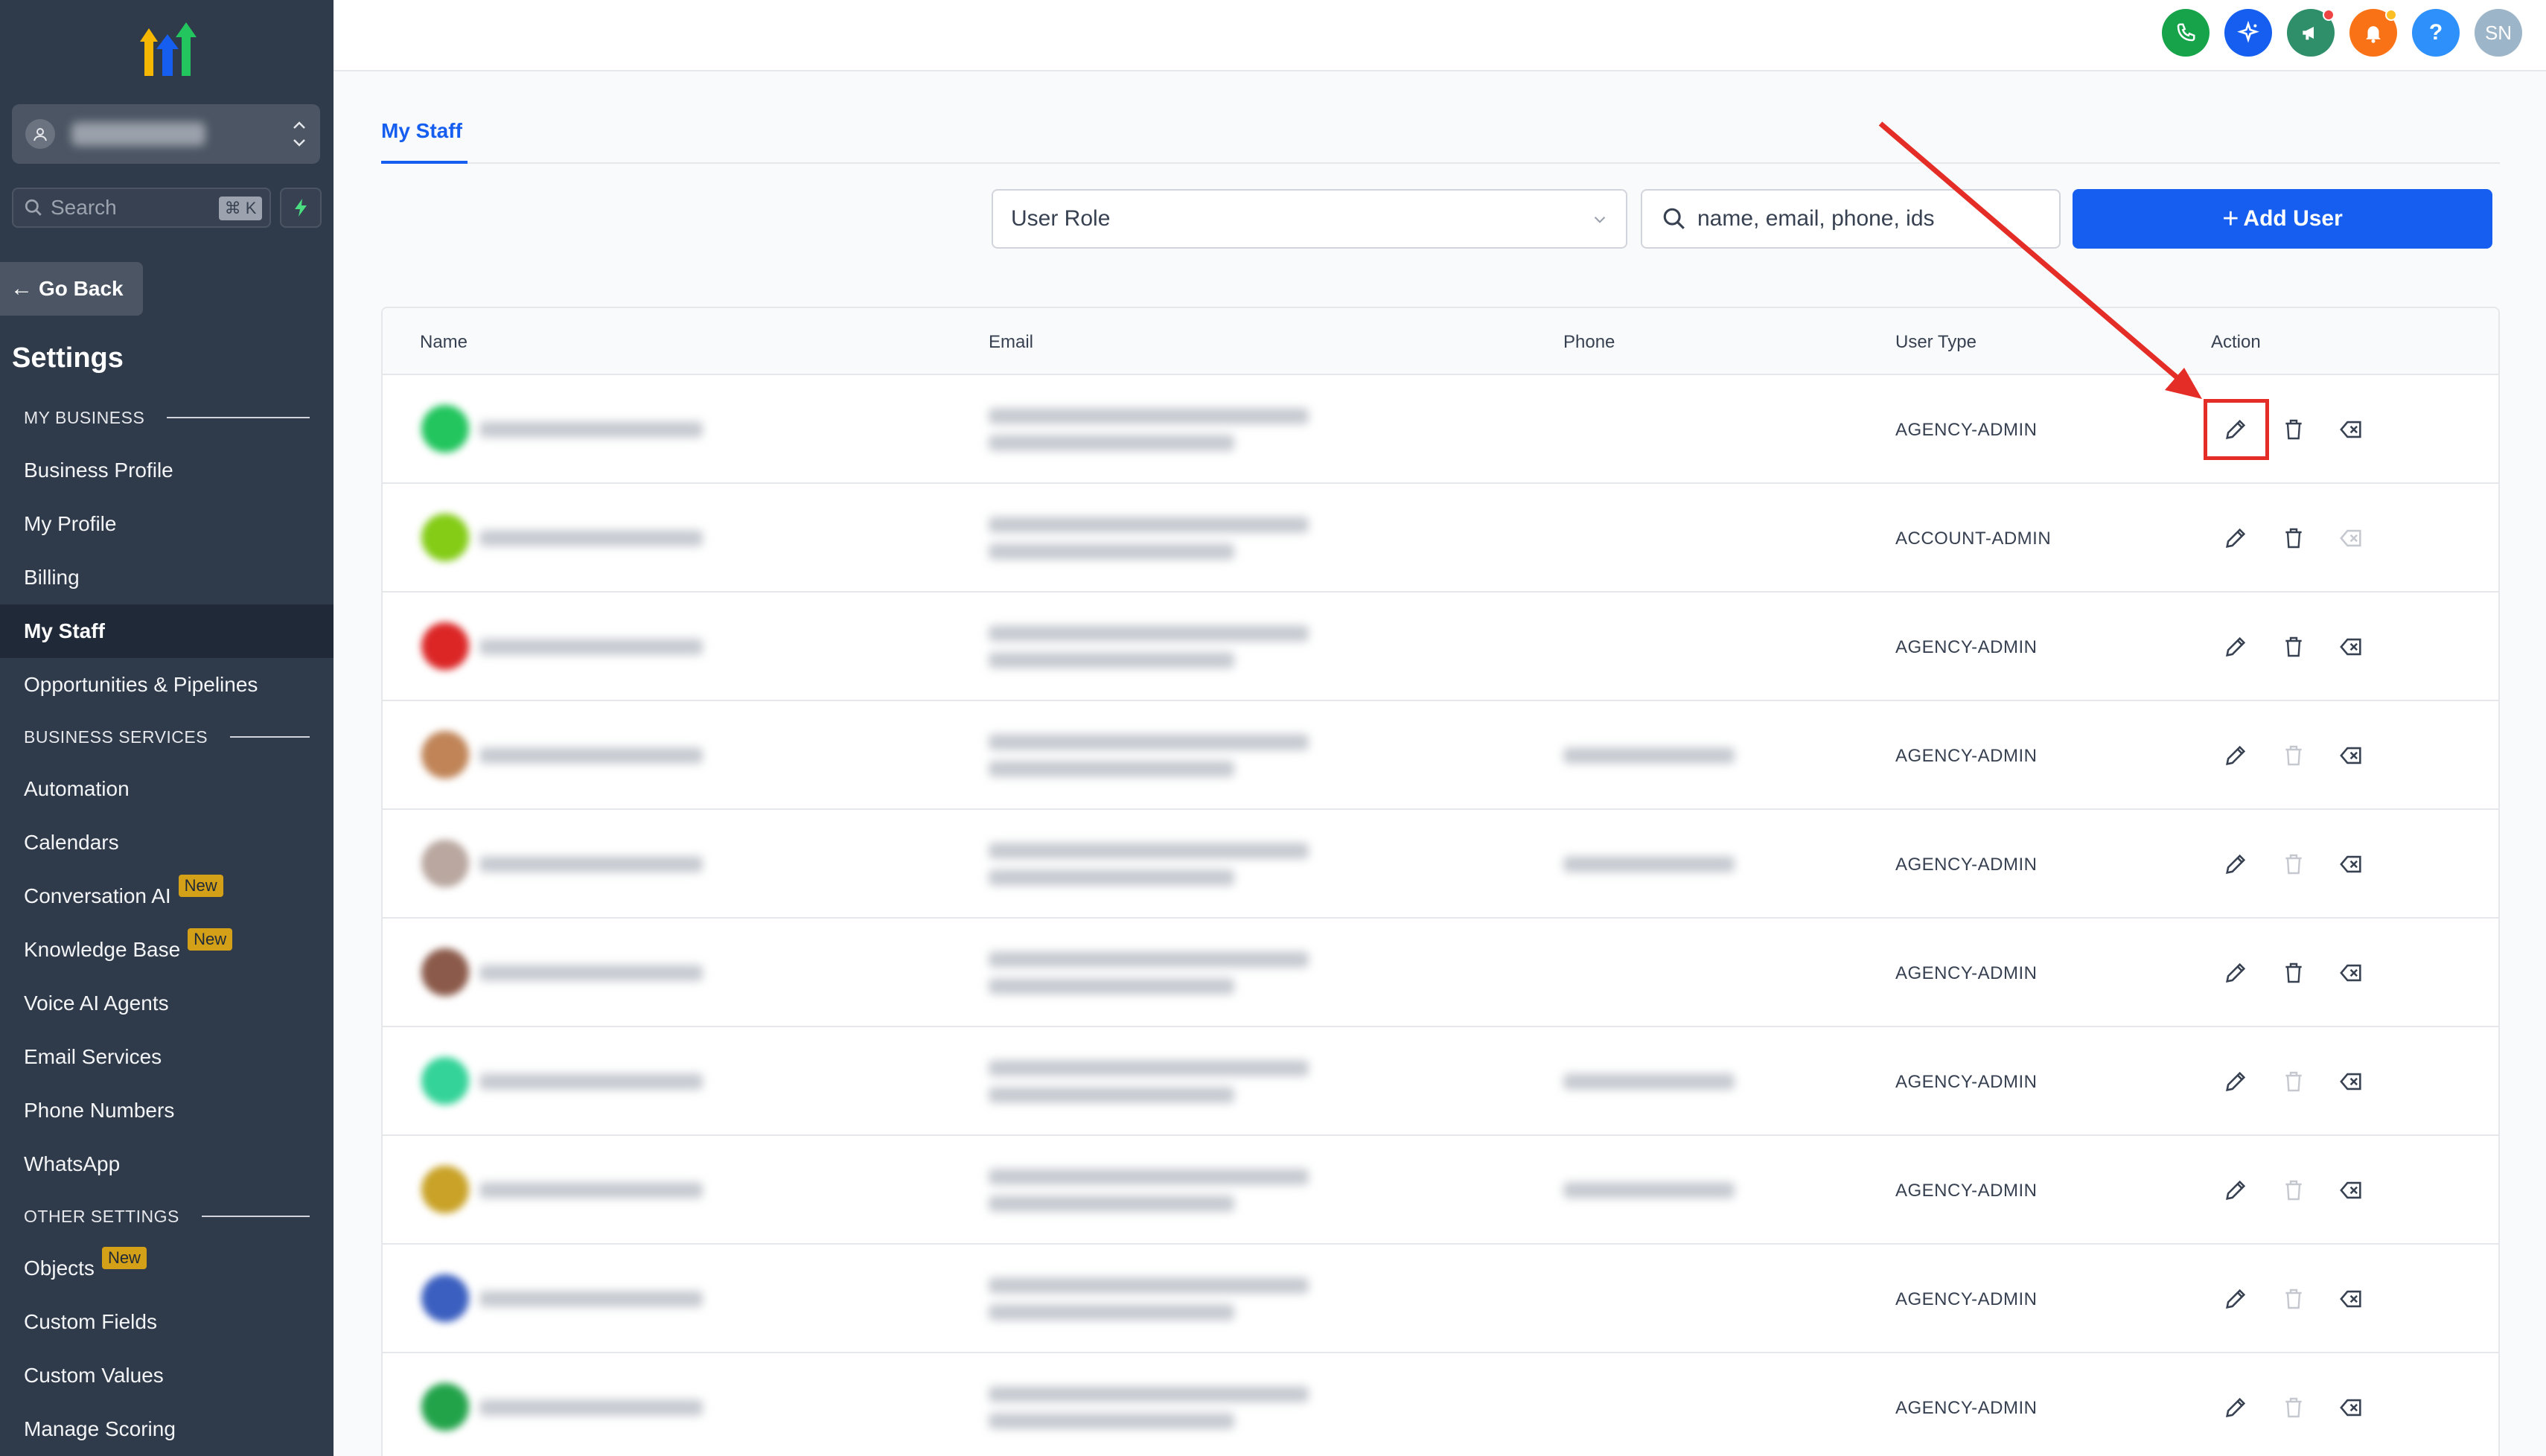  What do you see at coordinates (167, 524) in the screenshot?
I see `sidebar-item-my-profile: My Profile` at bounding box center [167, 524].